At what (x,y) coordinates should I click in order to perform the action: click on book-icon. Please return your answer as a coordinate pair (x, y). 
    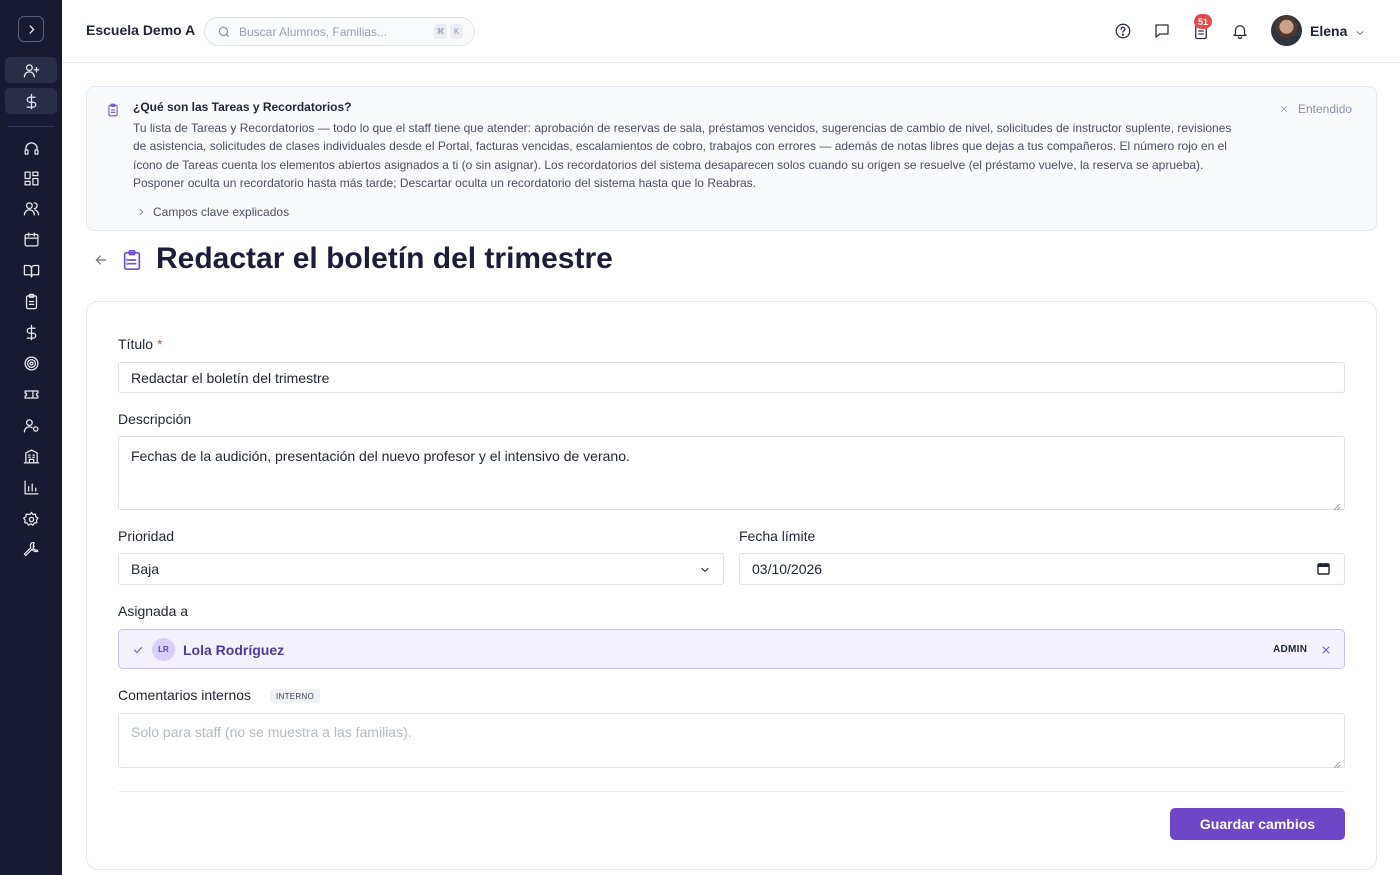
    Looking at the image, I should click on (31, 271).